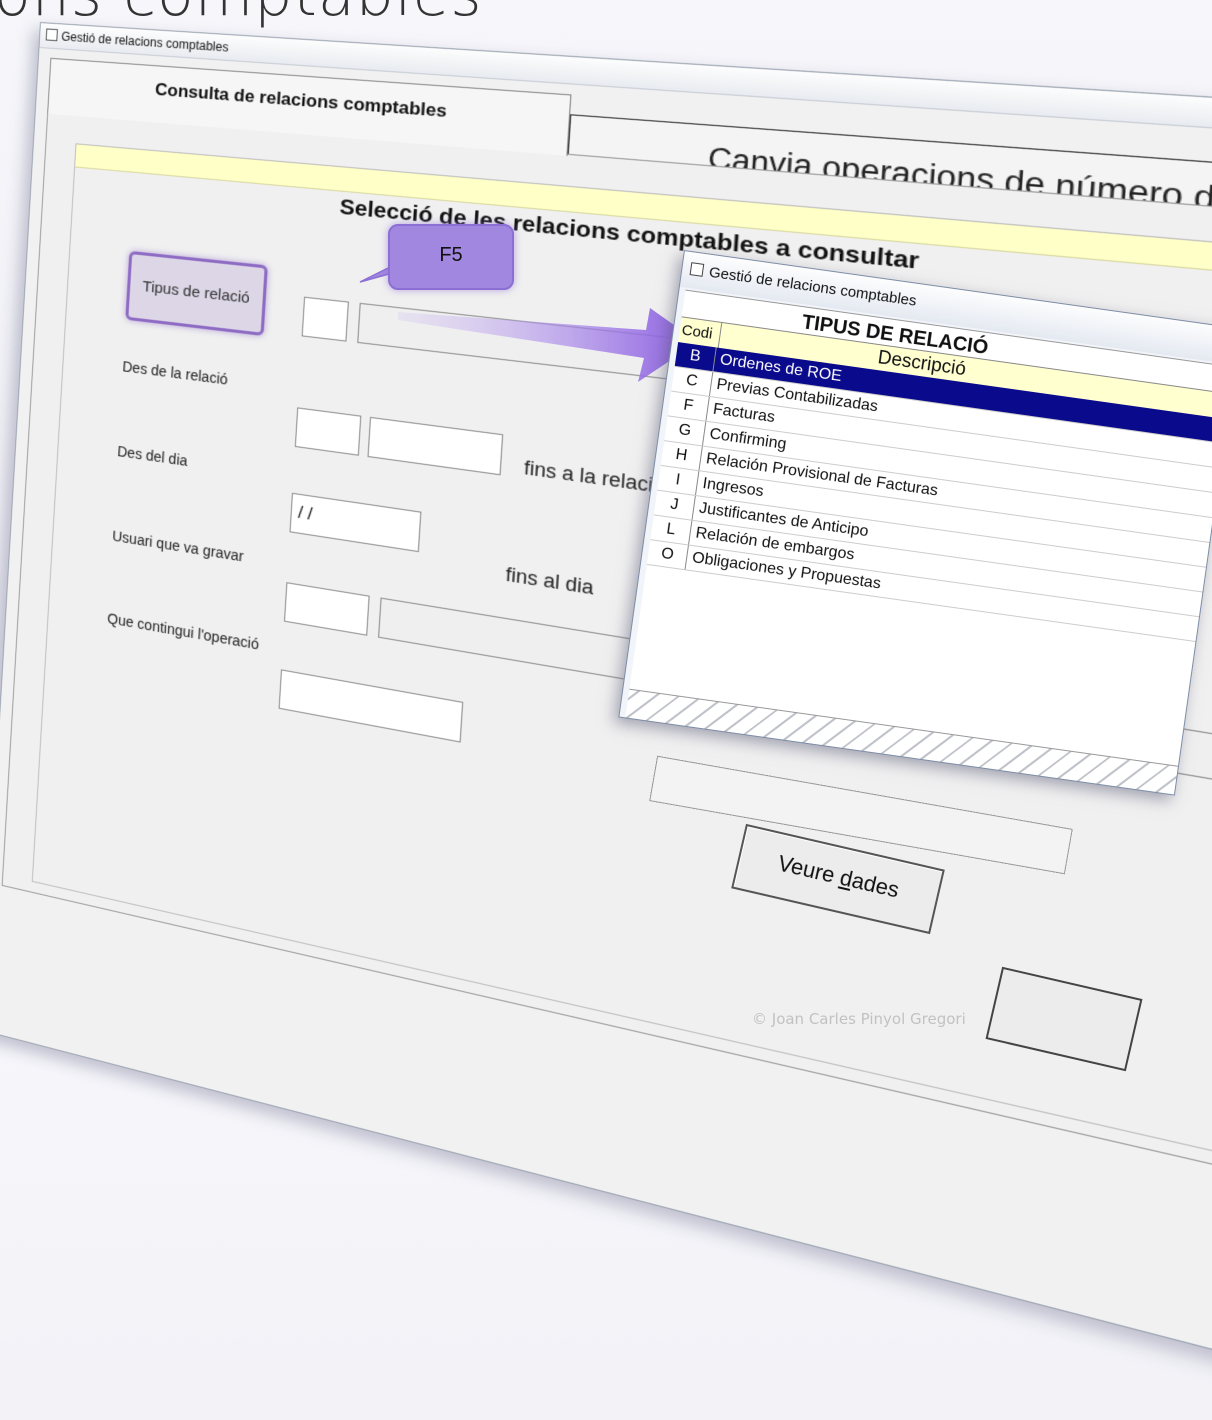  I want to click on tipus-relacio-button: Tipus de relació, so click(196, 293).